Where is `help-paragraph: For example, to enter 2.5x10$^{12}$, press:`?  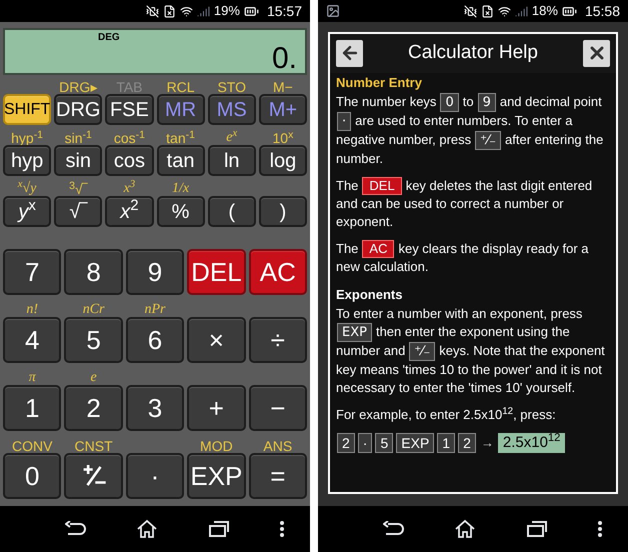 help-paragraph: For example, to enter 2.5x10$^{12}$, press: is located at coordinates (446, 415).